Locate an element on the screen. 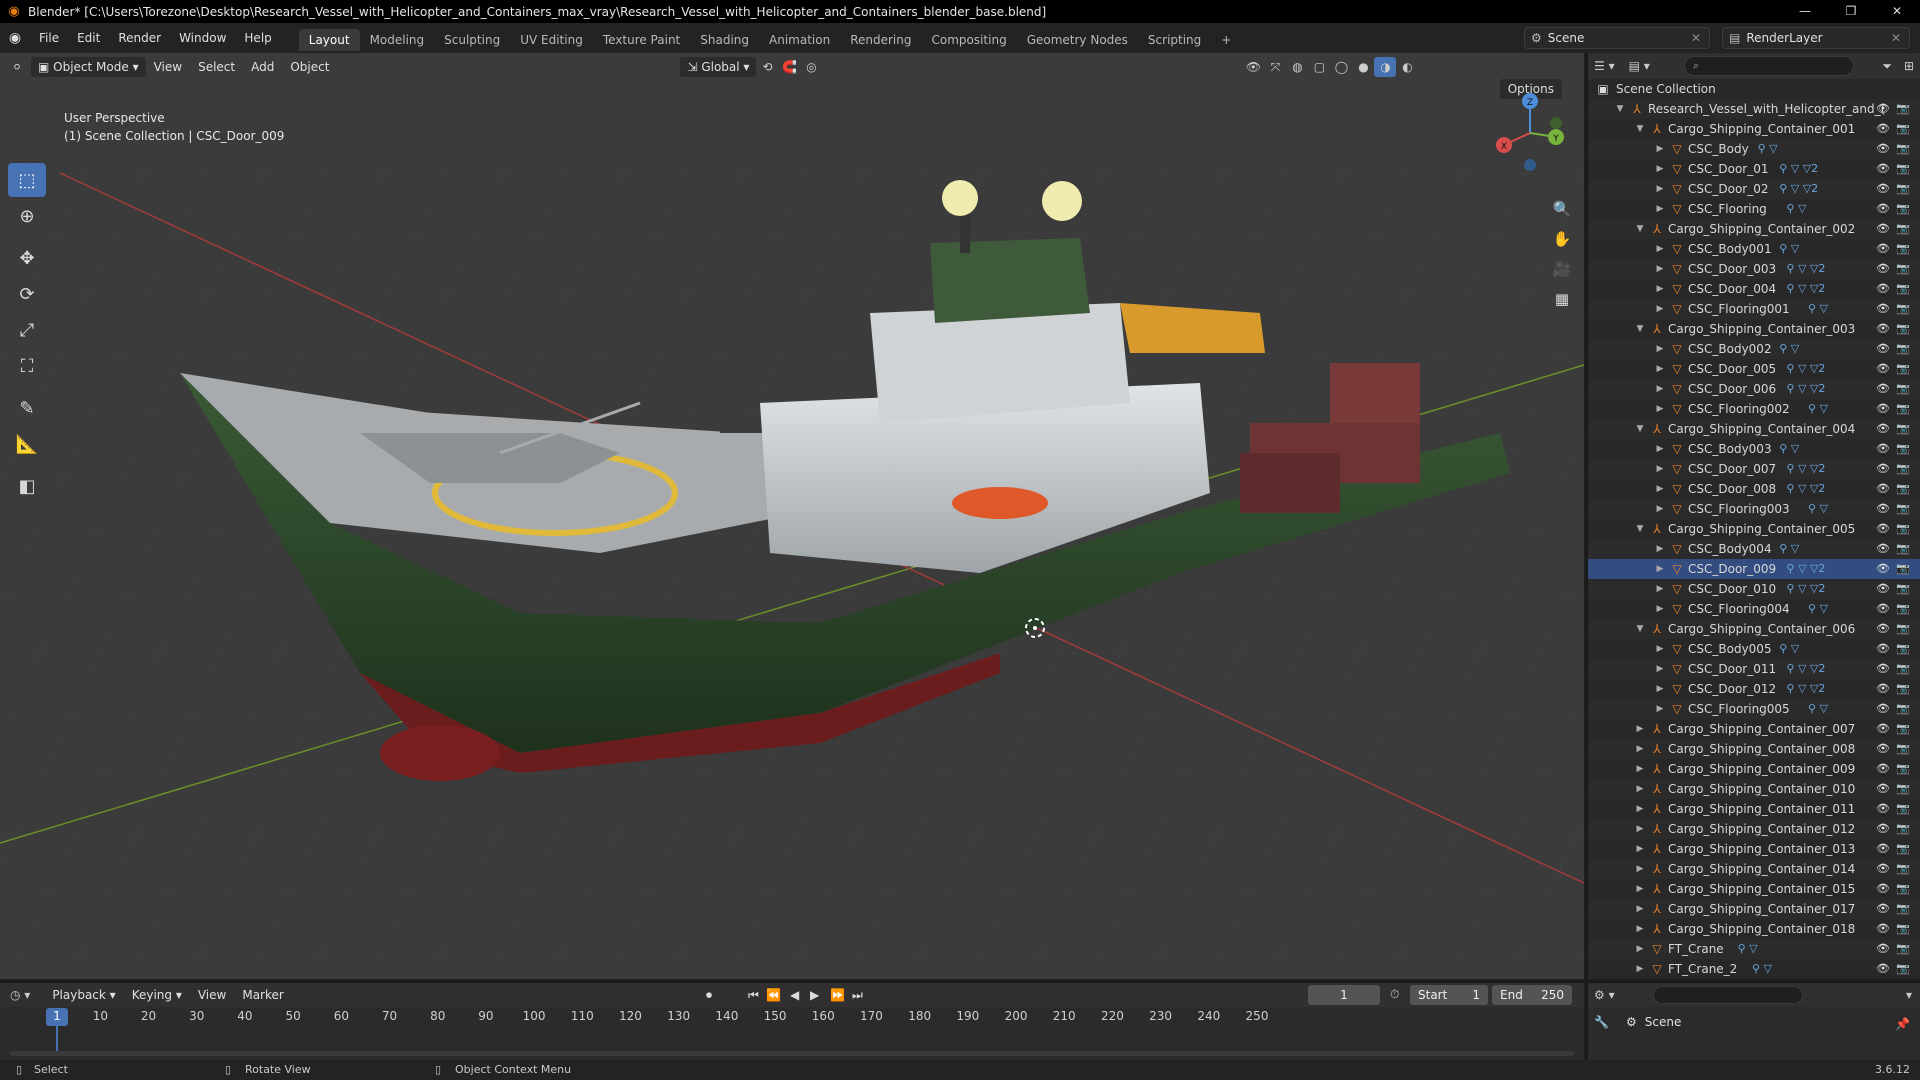 The image size is (1920, 1080). preview-range-icon: ⏱ is located at coordinates (1394, 994).